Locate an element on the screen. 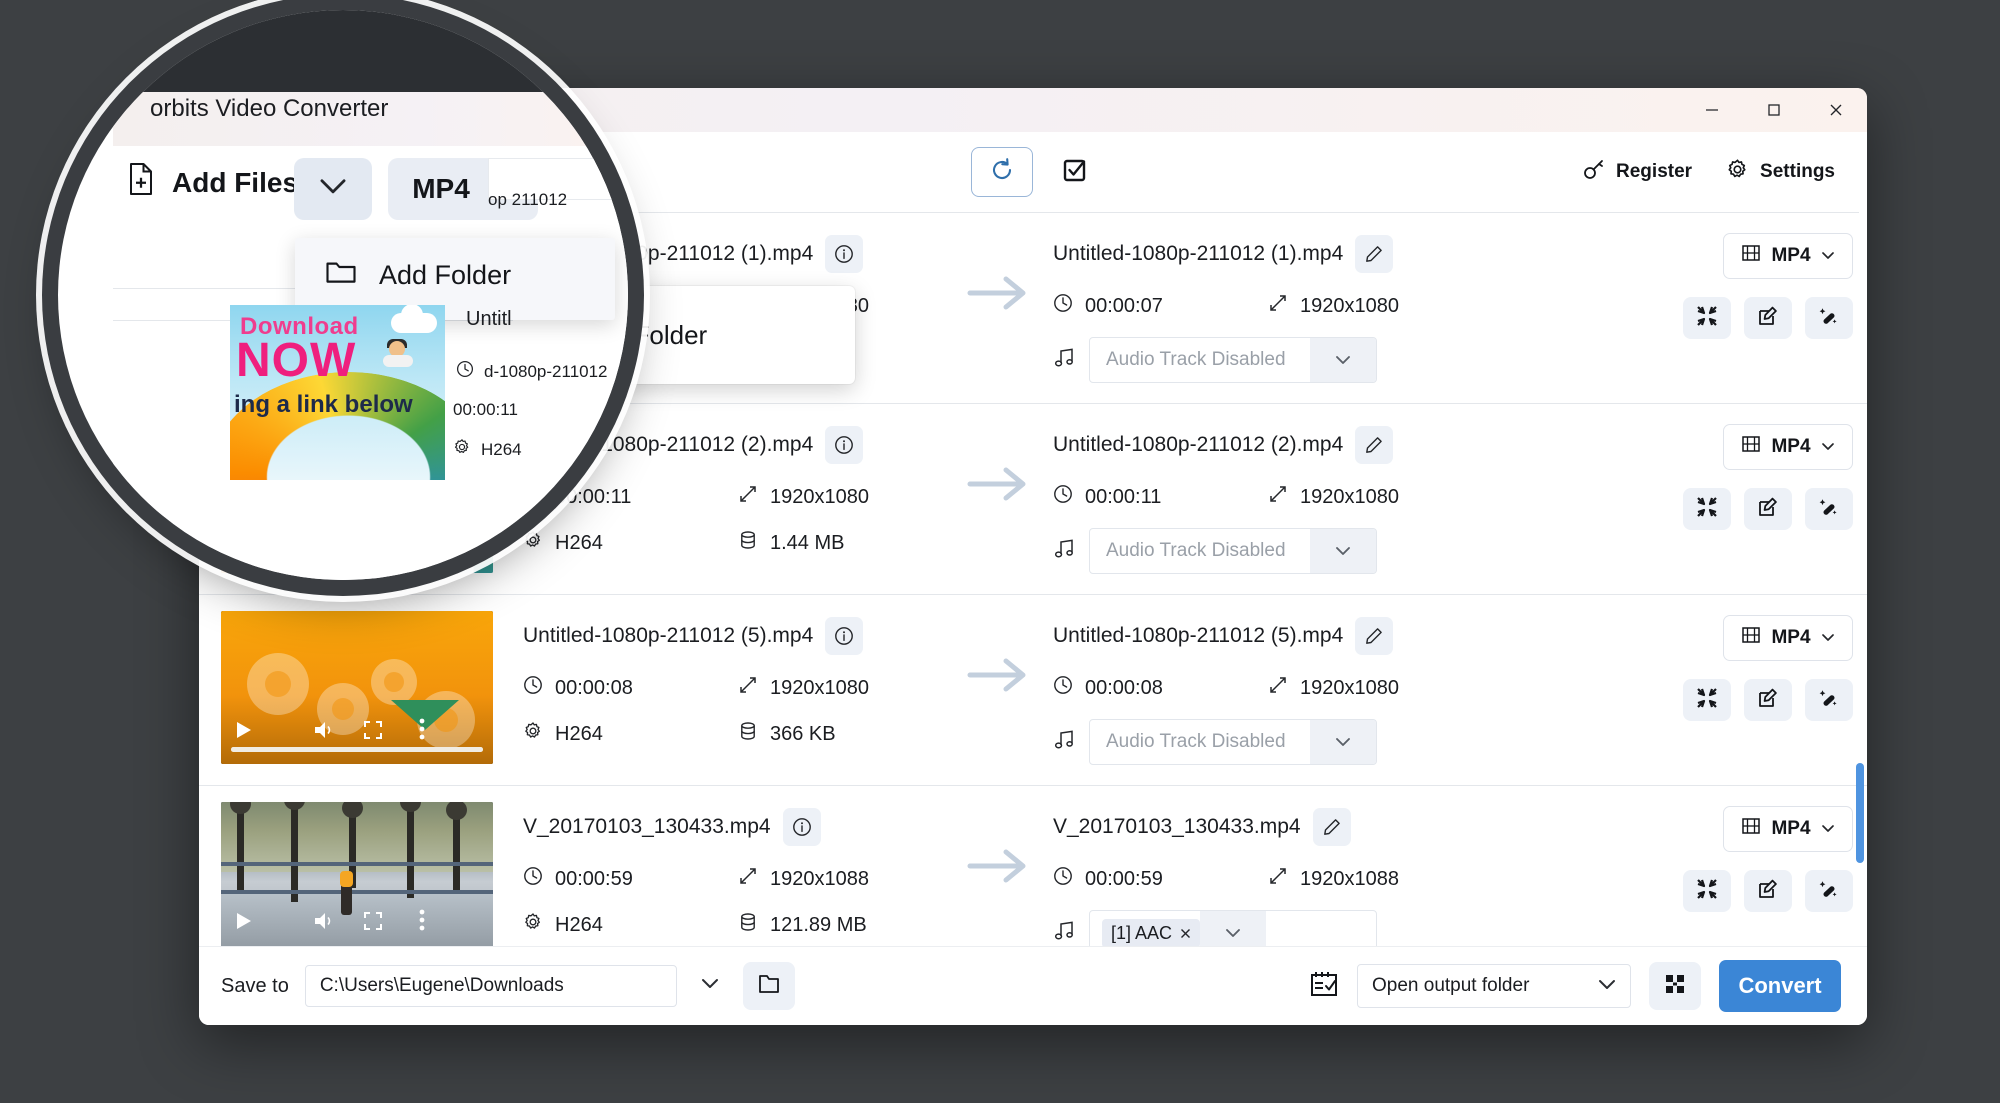 The image size is (2000, 1103). magnifier-fragment-filename: op 211012 is located at coordinates (528, 199).